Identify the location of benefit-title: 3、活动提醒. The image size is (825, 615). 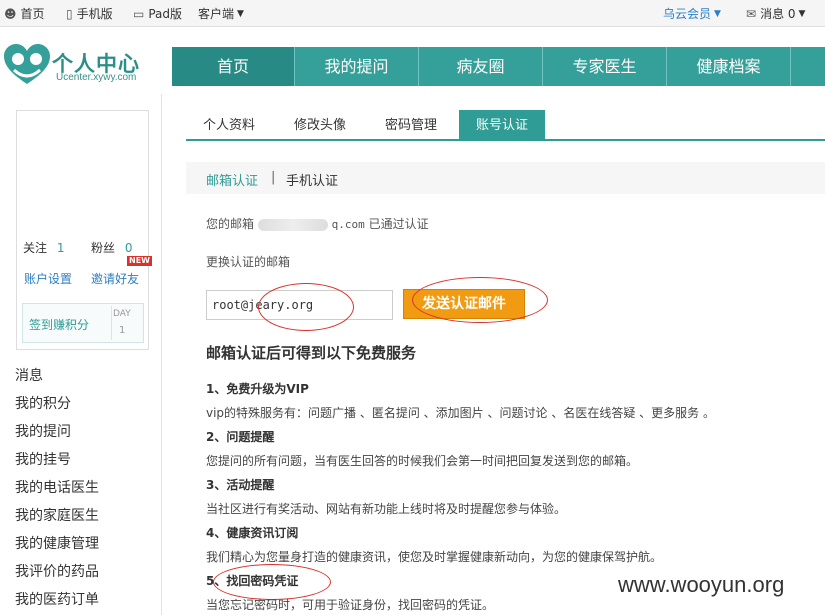
(240, 485).